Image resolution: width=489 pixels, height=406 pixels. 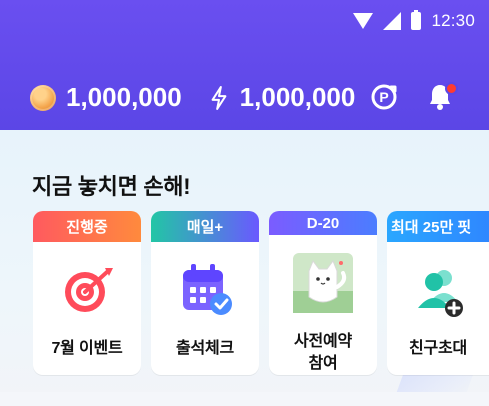 I want to click on promo-card-pre-registration: D-20 사전예약 참여, so click(x=323, y=293).